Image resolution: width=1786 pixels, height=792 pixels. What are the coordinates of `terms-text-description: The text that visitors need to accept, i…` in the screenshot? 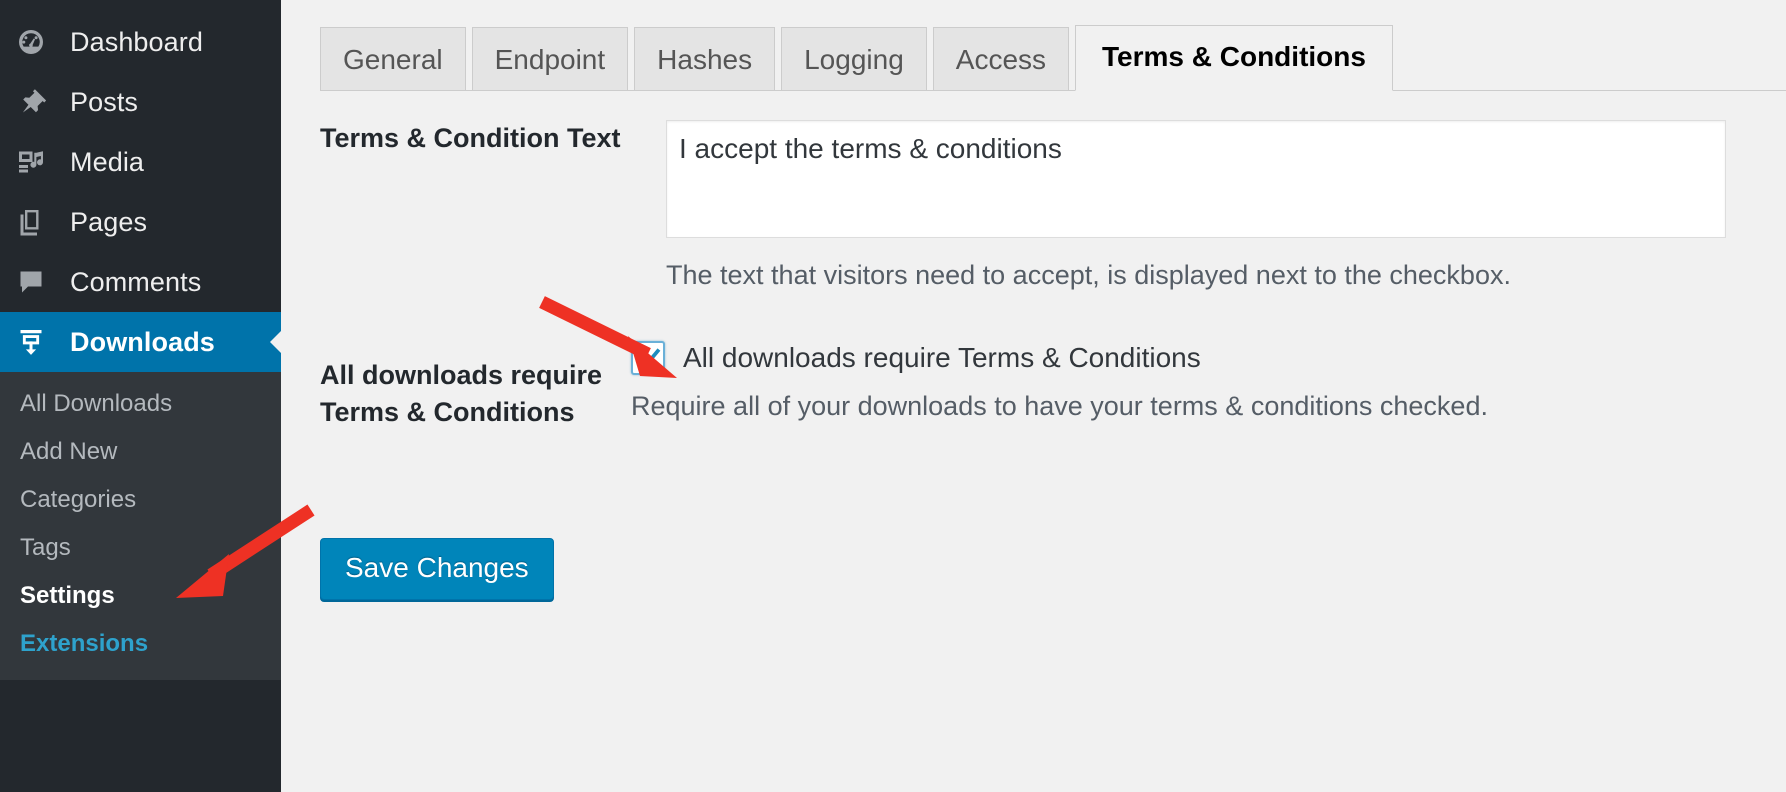 It's located at (1088, 275).